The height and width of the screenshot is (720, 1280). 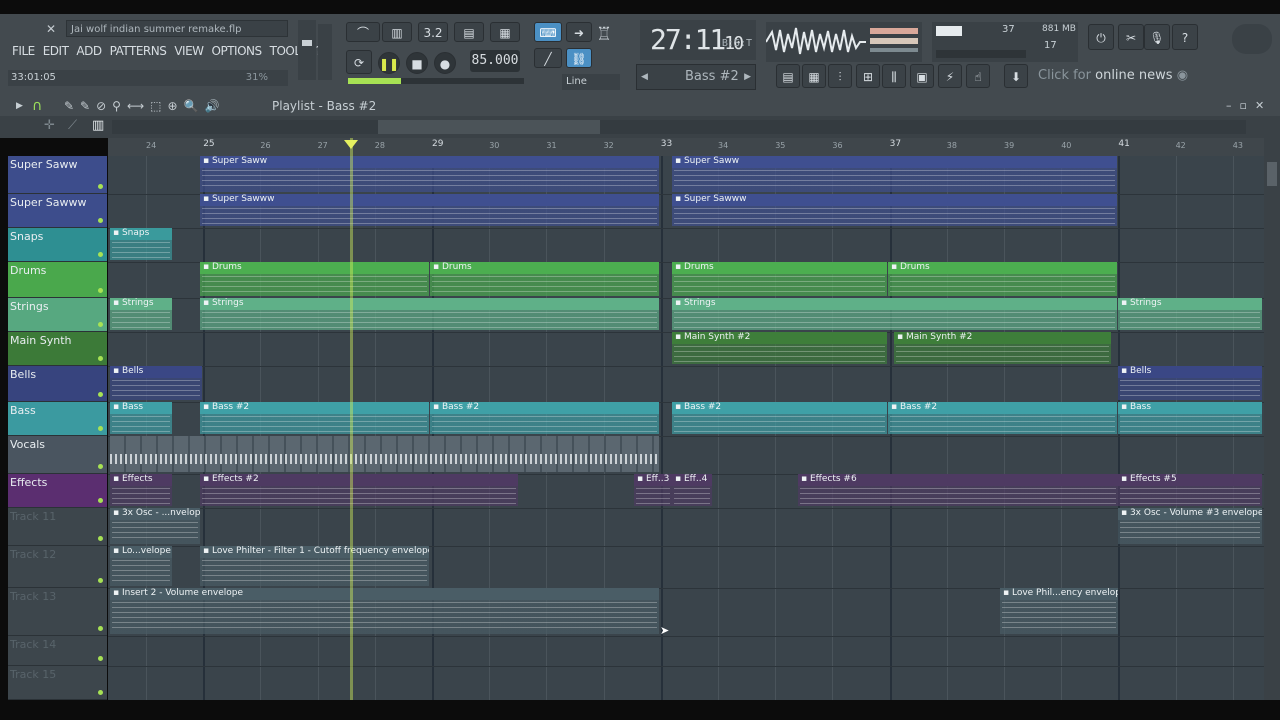 What do you see at coordinates (1101, 37) in the screenshot?
I see `undo-button: ⏻` at bounding box center [1101, 37].